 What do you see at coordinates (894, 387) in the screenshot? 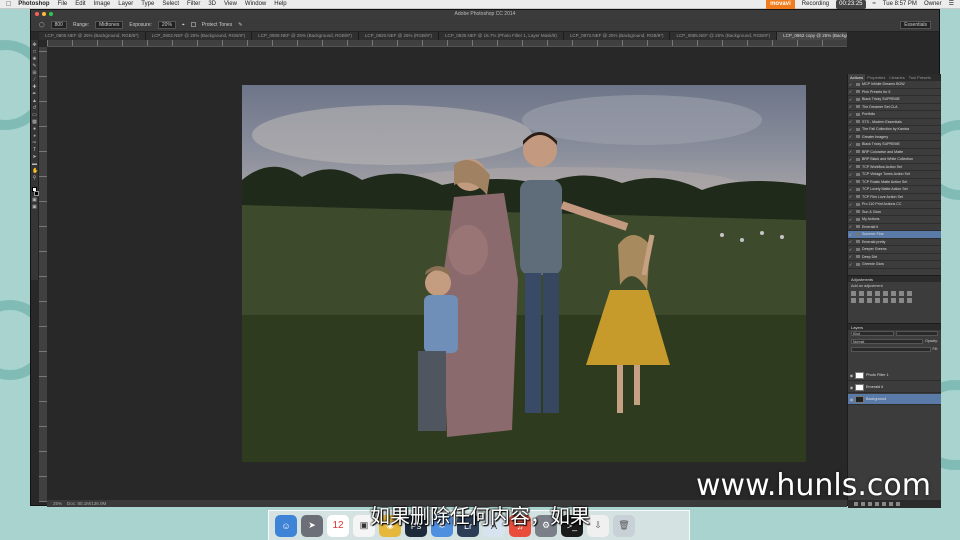
I see `layer-row: ◉ Emerald it` at bounding box center [894, 387].